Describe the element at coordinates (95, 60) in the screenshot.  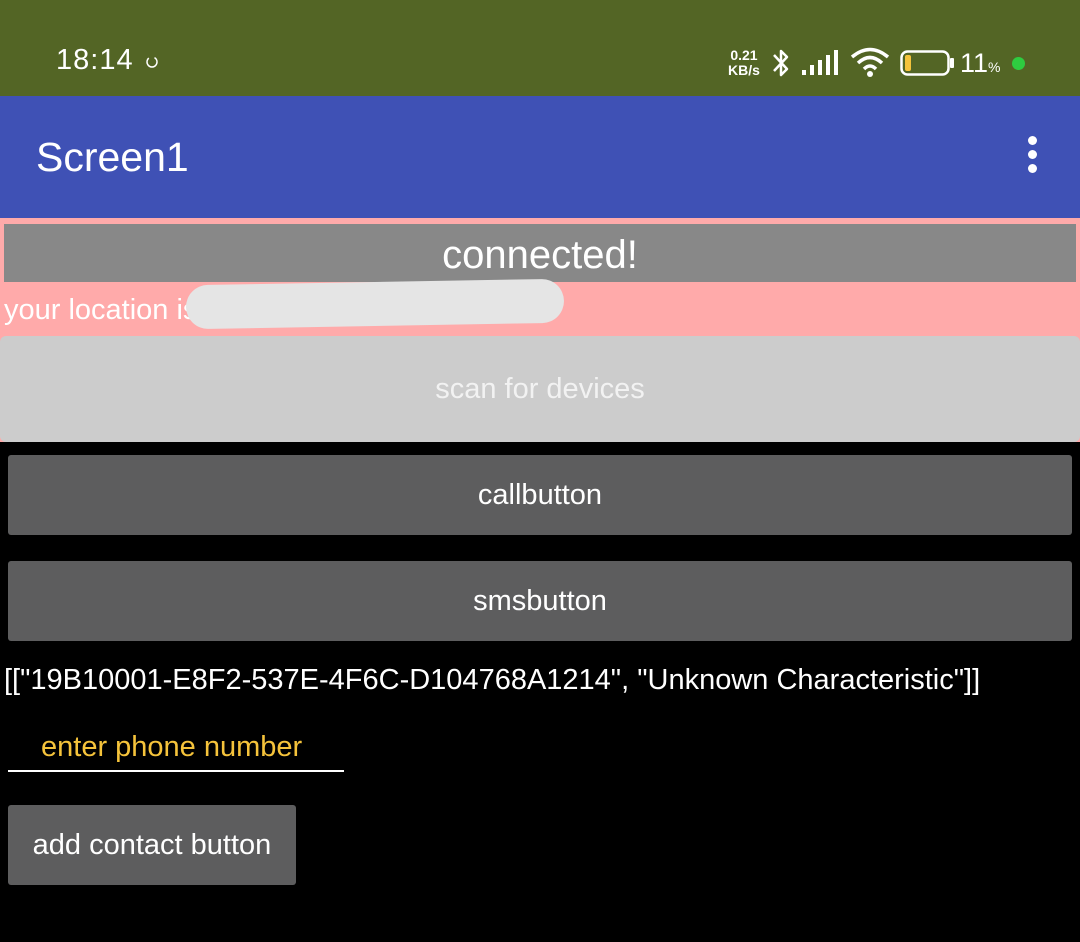
I see `clock-time: 18:14` at that location.